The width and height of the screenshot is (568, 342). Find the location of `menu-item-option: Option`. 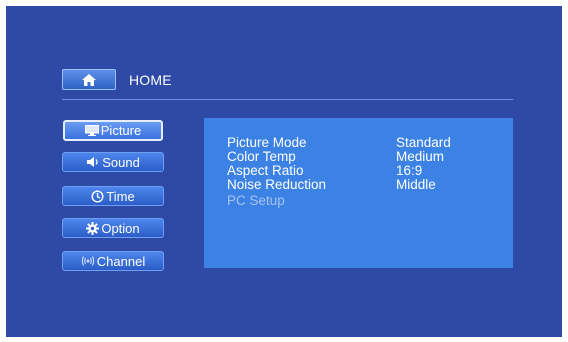

menu-item-option: Option is located at coordinates (113, 228).